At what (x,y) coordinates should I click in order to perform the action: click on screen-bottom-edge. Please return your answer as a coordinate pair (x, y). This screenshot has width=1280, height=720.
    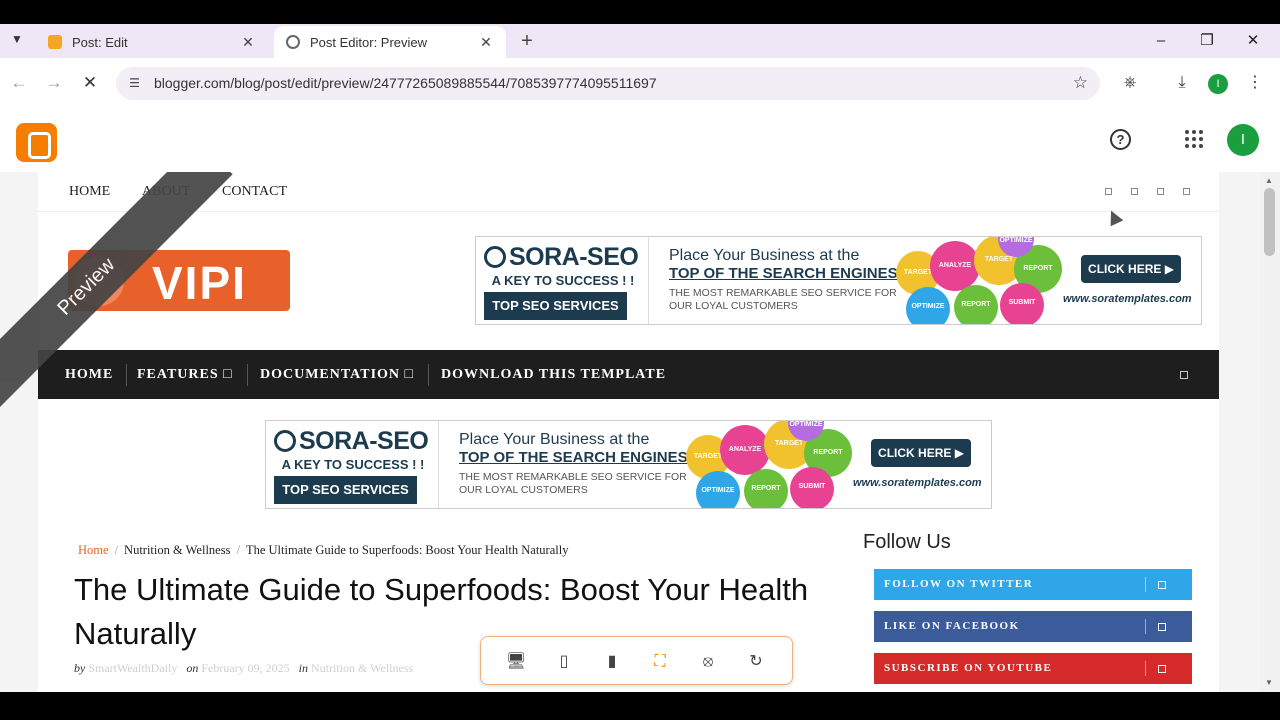
    Looking at the image, I should click on (640, 706).